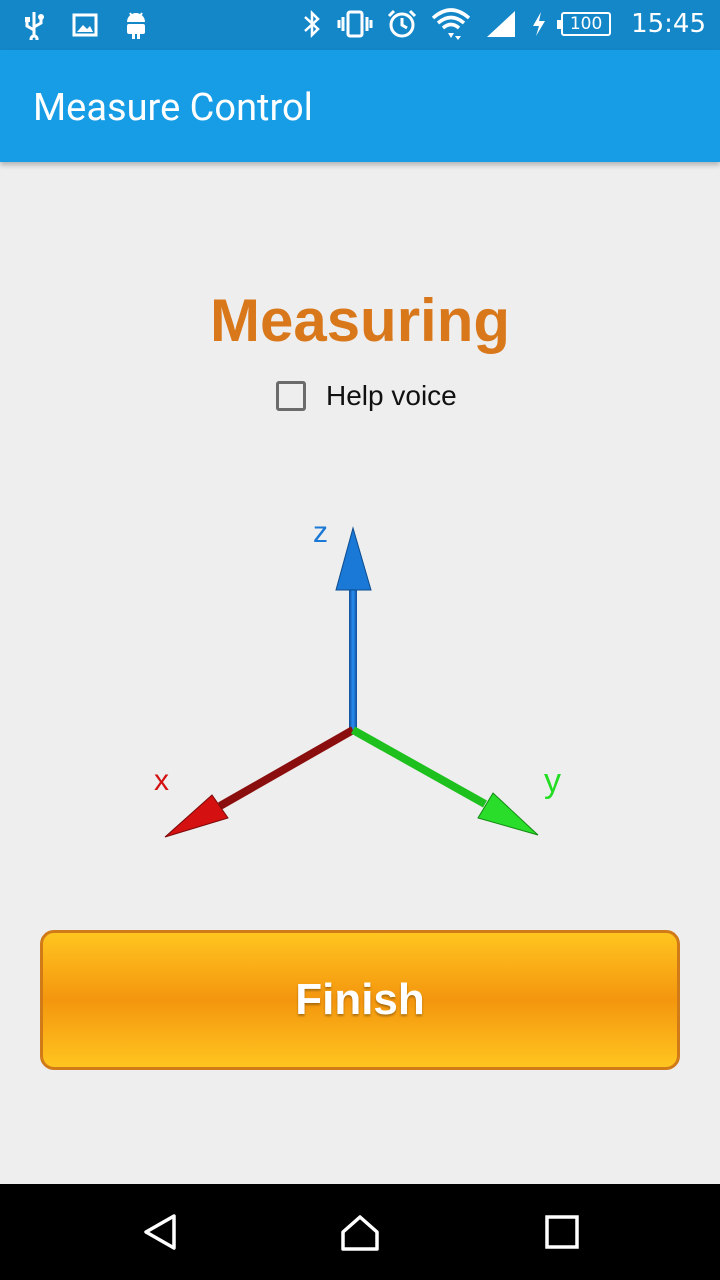 The image size is (720, 1280). Describe the element at coordinates (312, 24) in the screenshot. I see `bluetooth-icon` at that location.